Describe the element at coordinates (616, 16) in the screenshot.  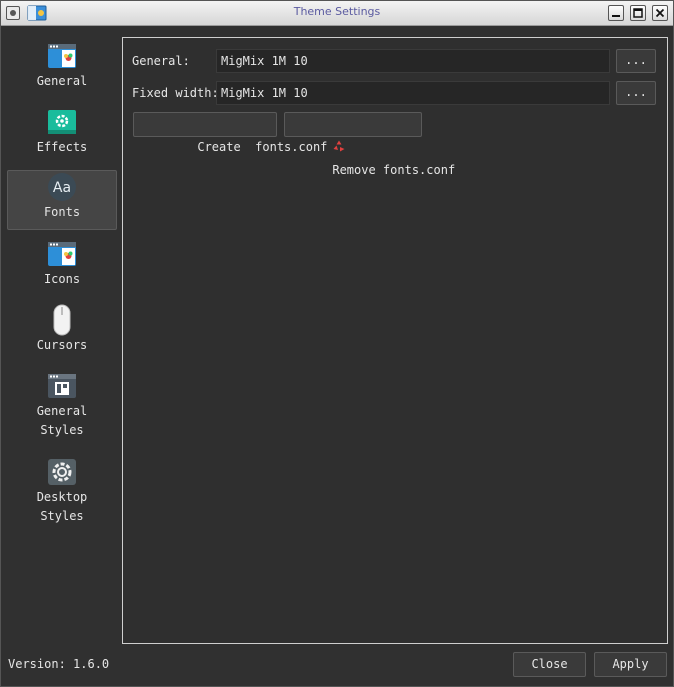
I see `minimize-icon` at that location.